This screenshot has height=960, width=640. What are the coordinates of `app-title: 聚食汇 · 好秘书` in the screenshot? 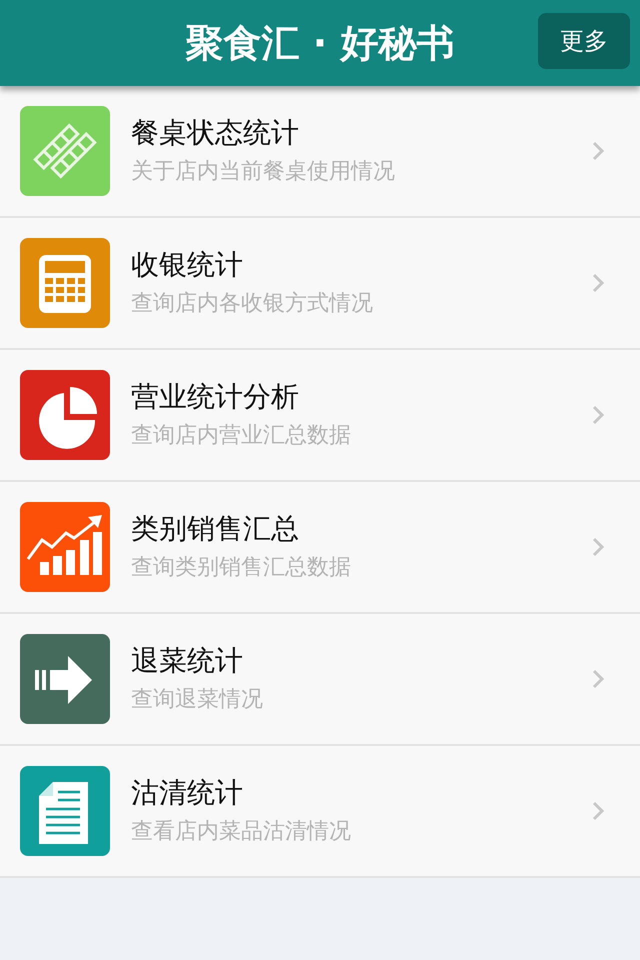 It's located at (320, 43).